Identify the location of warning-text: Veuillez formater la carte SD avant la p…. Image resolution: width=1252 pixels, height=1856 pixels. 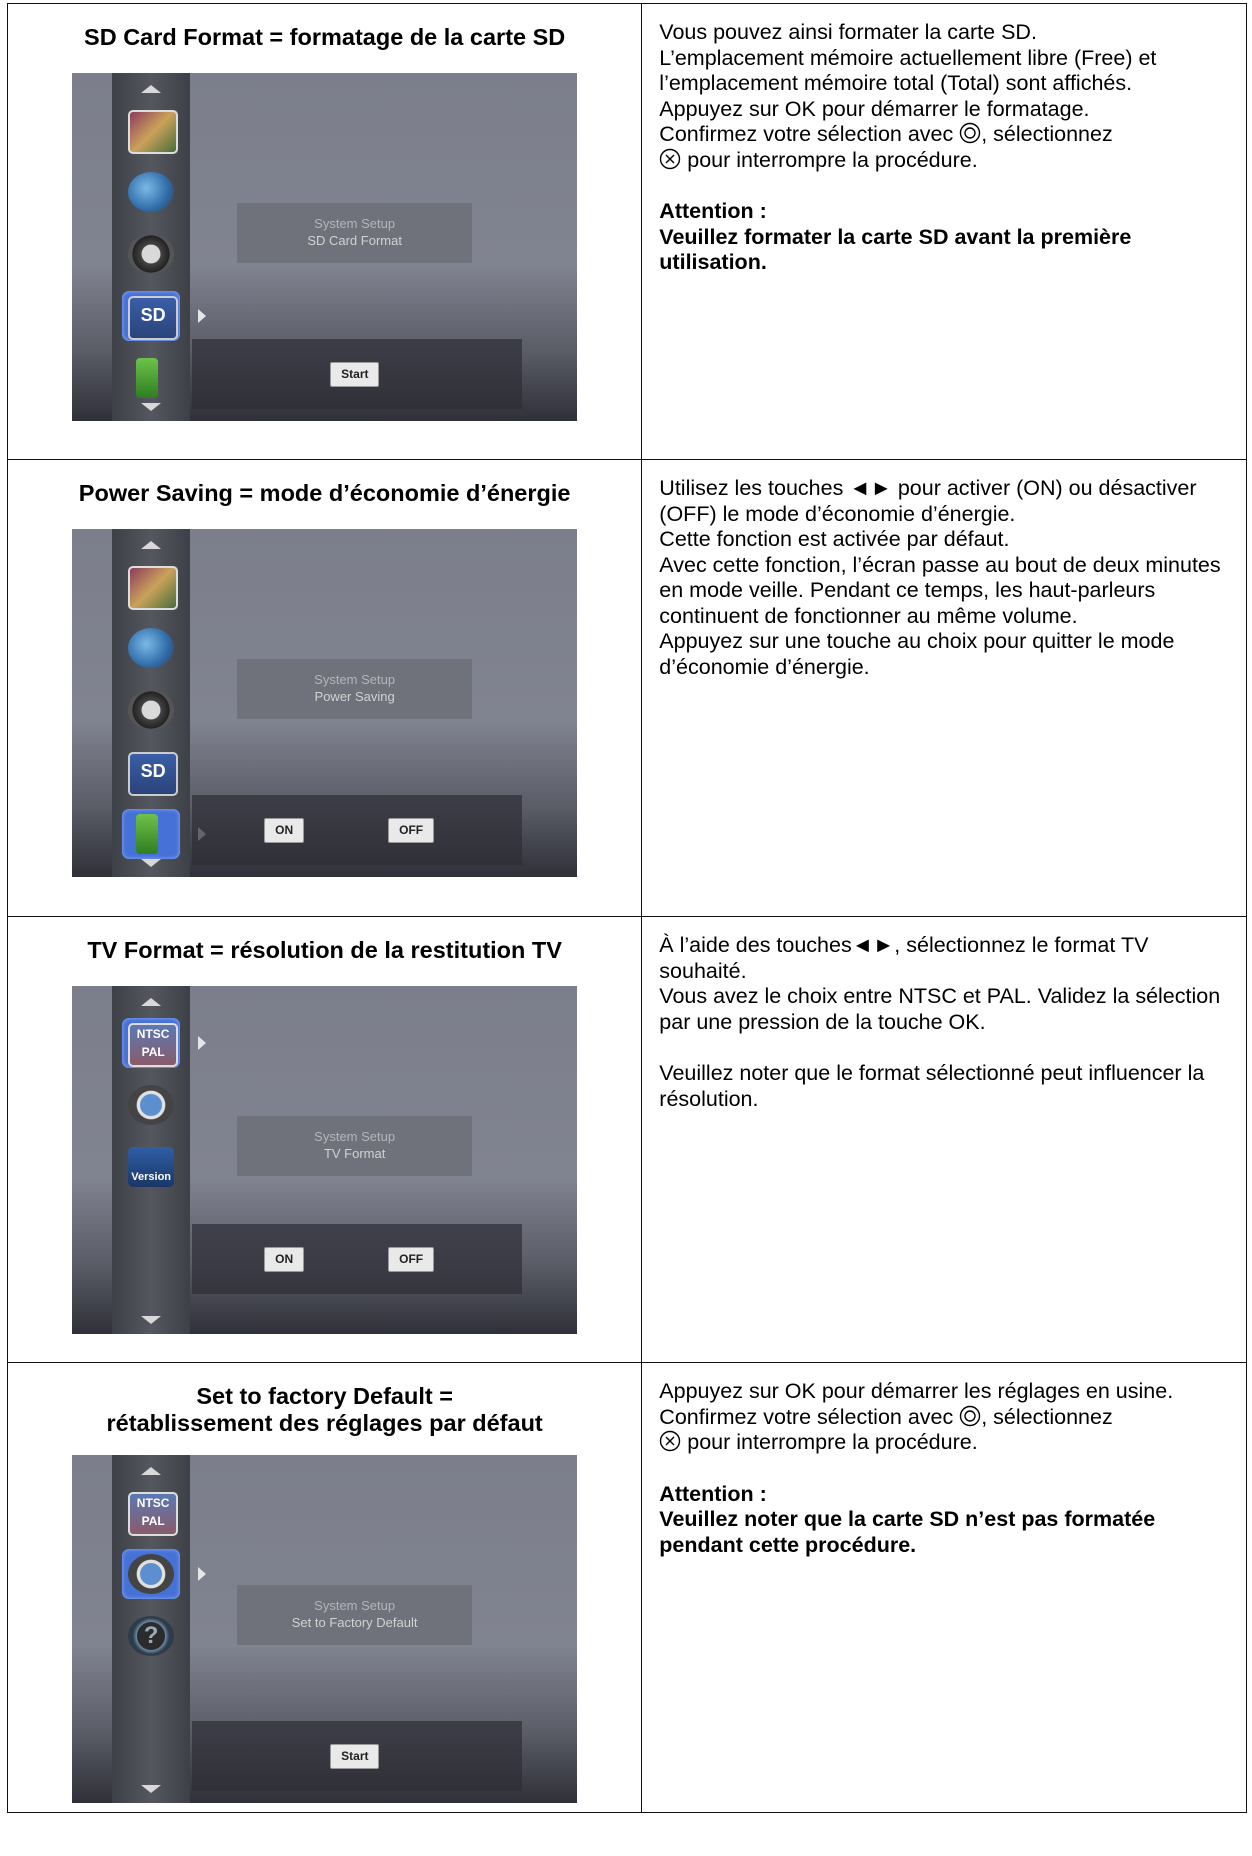
(895, 249).